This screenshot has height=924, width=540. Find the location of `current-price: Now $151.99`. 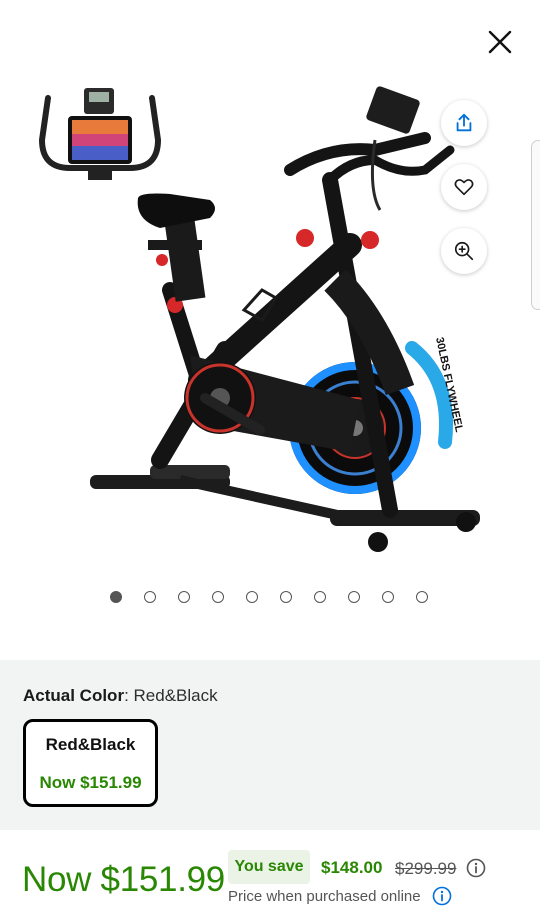

current-price: Now $151.99 is located at coordinates (123, 879).